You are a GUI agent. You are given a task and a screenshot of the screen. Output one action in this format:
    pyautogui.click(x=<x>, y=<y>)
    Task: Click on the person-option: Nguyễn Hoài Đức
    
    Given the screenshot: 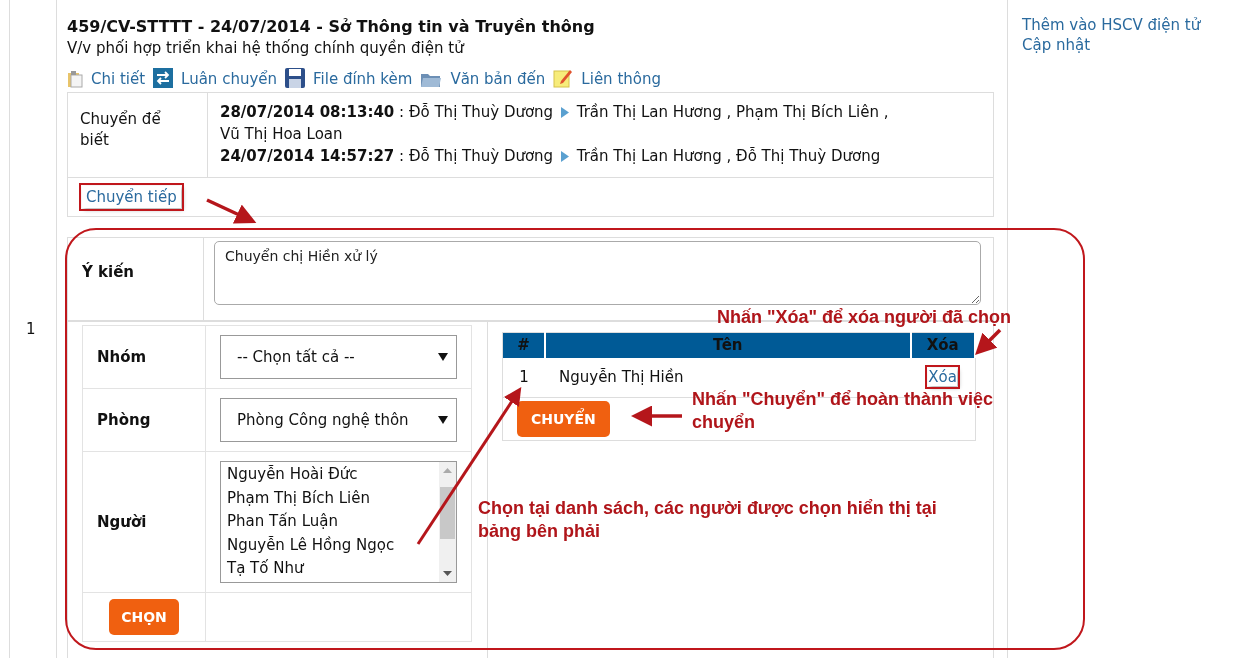 What is the action you would take?
    pyautogui.click(x=330, y=475)
    